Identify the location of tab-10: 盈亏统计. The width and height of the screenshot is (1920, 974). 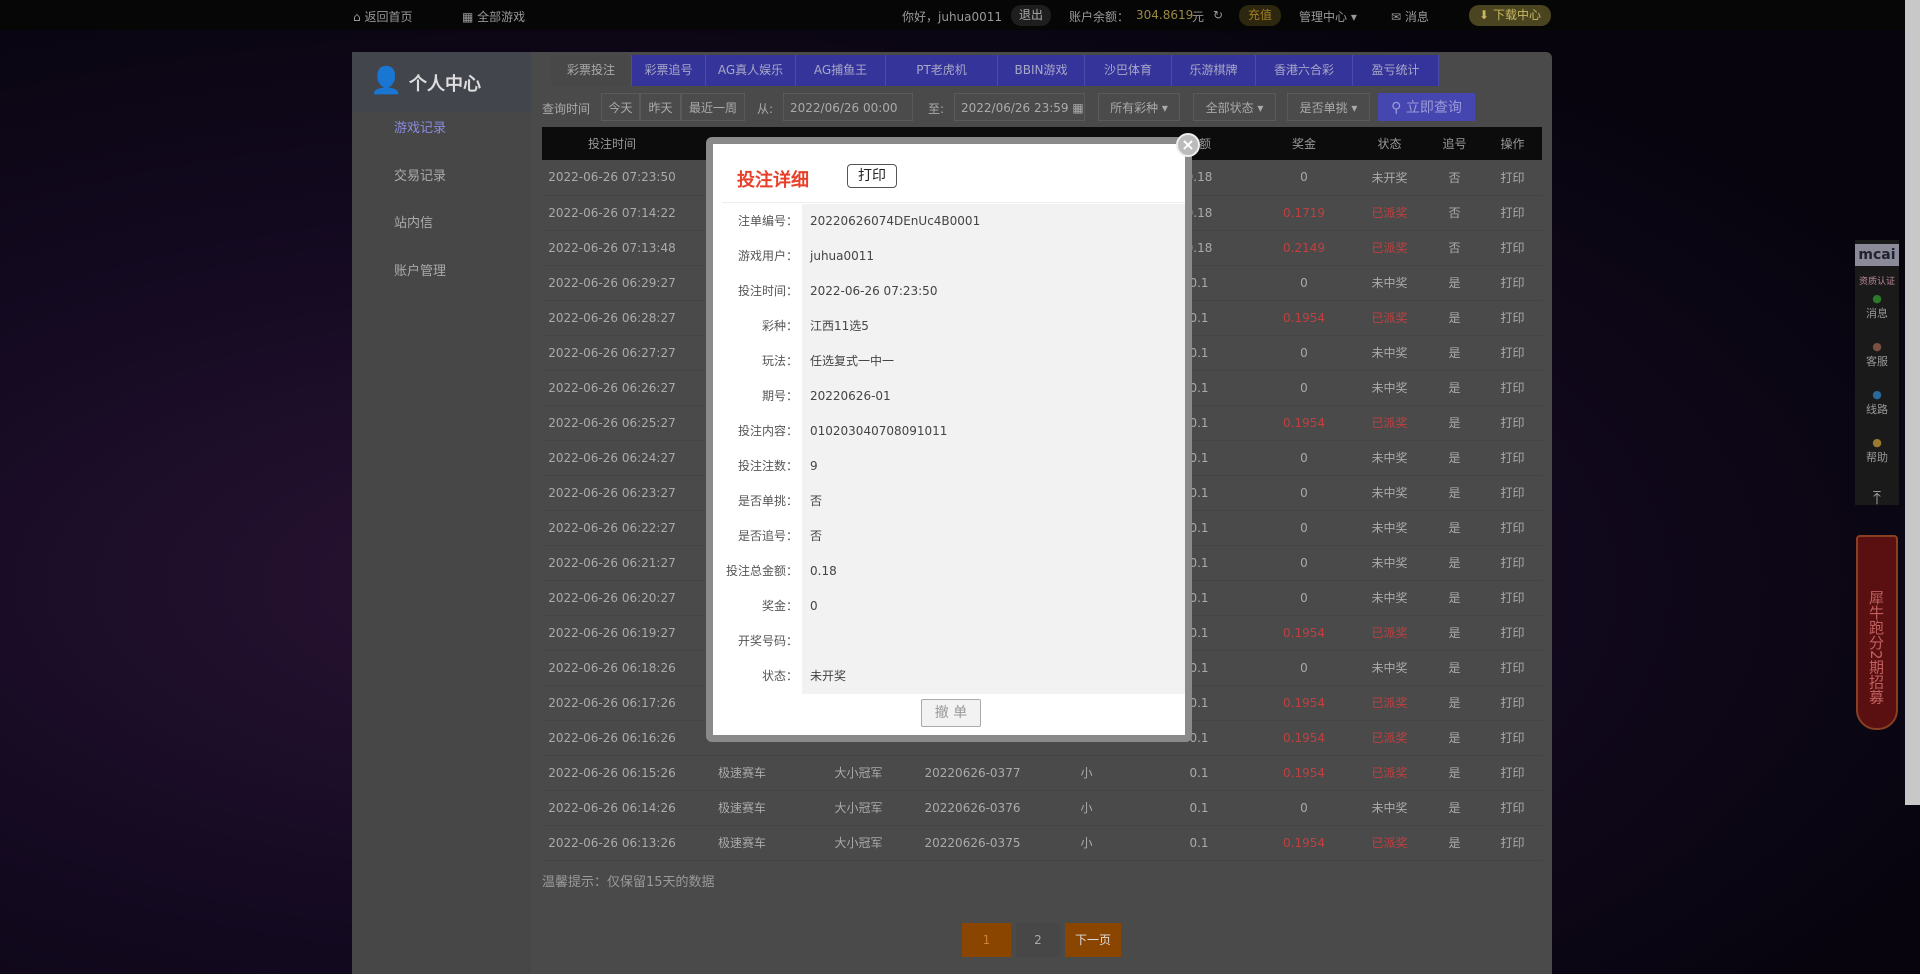
(1396, 70).